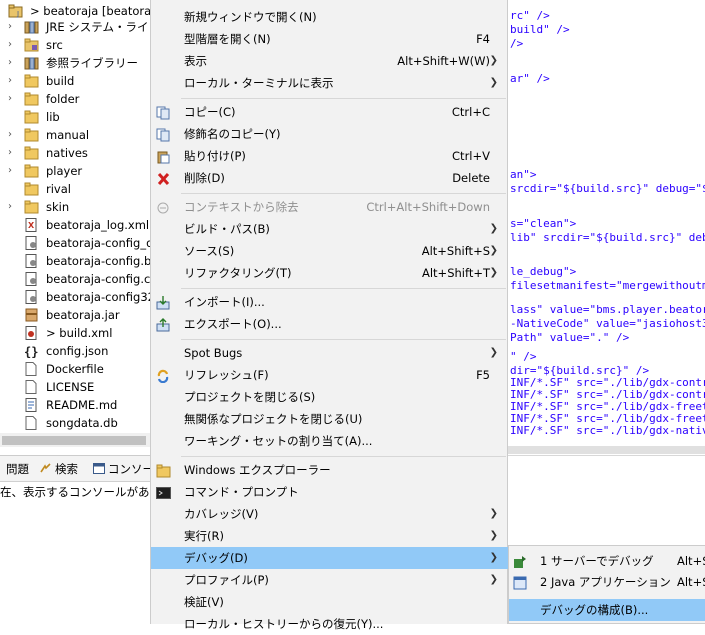 The height and width of the screenshot is (635, 705). Describe the element at coordinates (204, 178) in the screenshot. I see `menu-item-label: 削除(D)` at that location.